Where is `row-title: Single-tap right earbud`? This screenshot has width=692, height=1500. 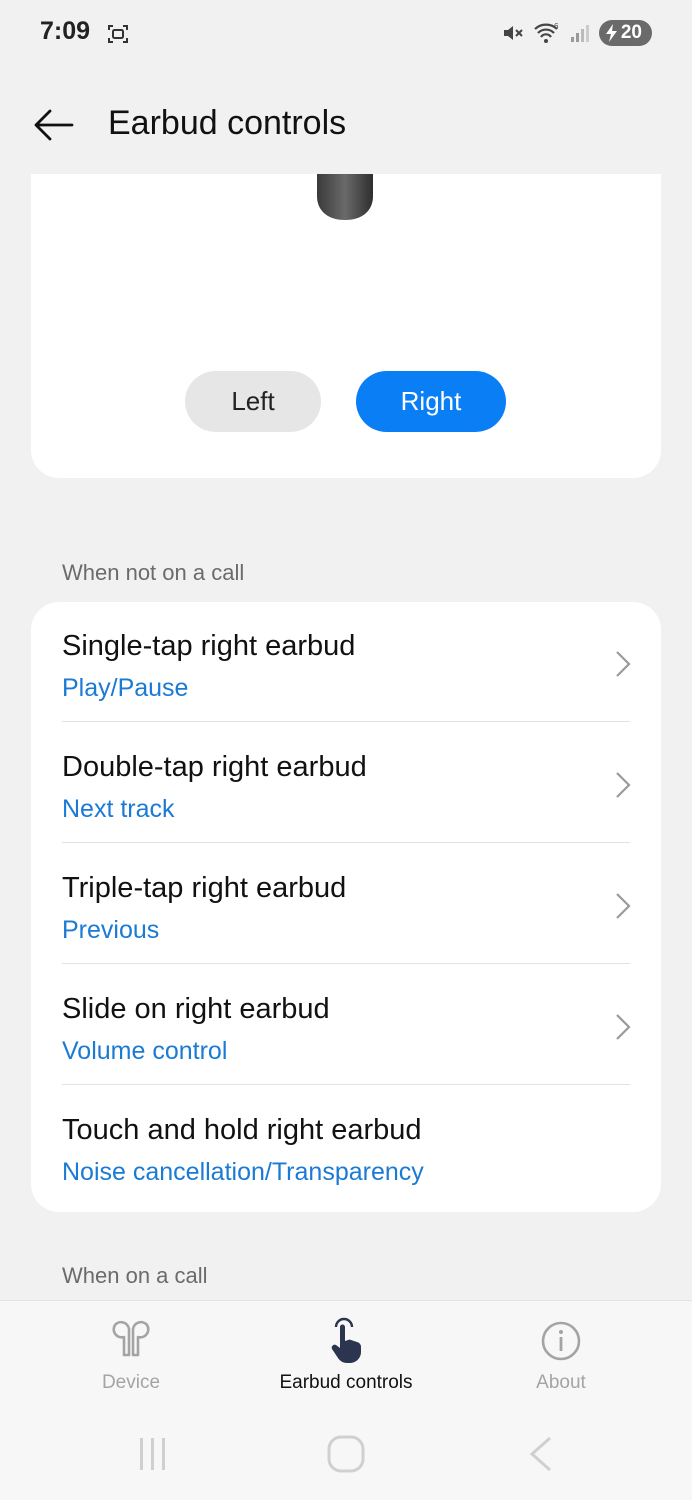 row-title: Single-tap right earbud is located at coordinates (209, 646).